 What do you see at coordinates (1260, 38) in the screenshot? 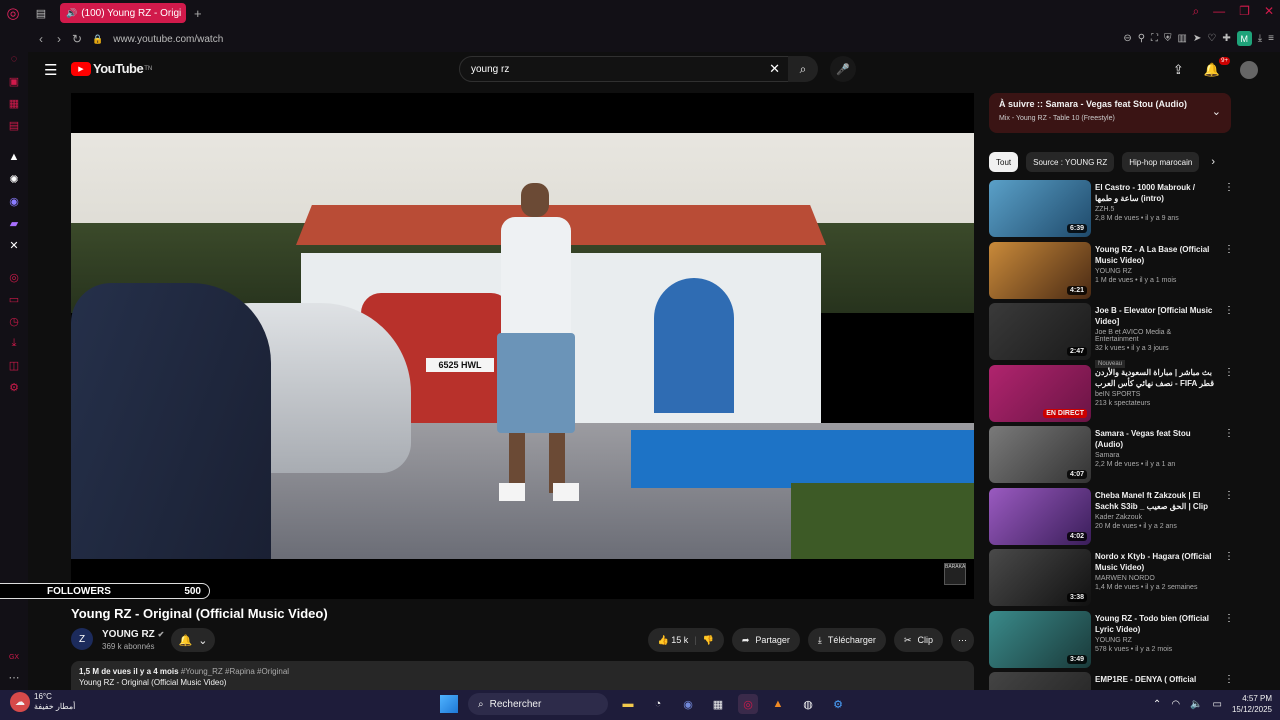
I see `downloads-icon: ⤓` at bounding box center [1260, 38].